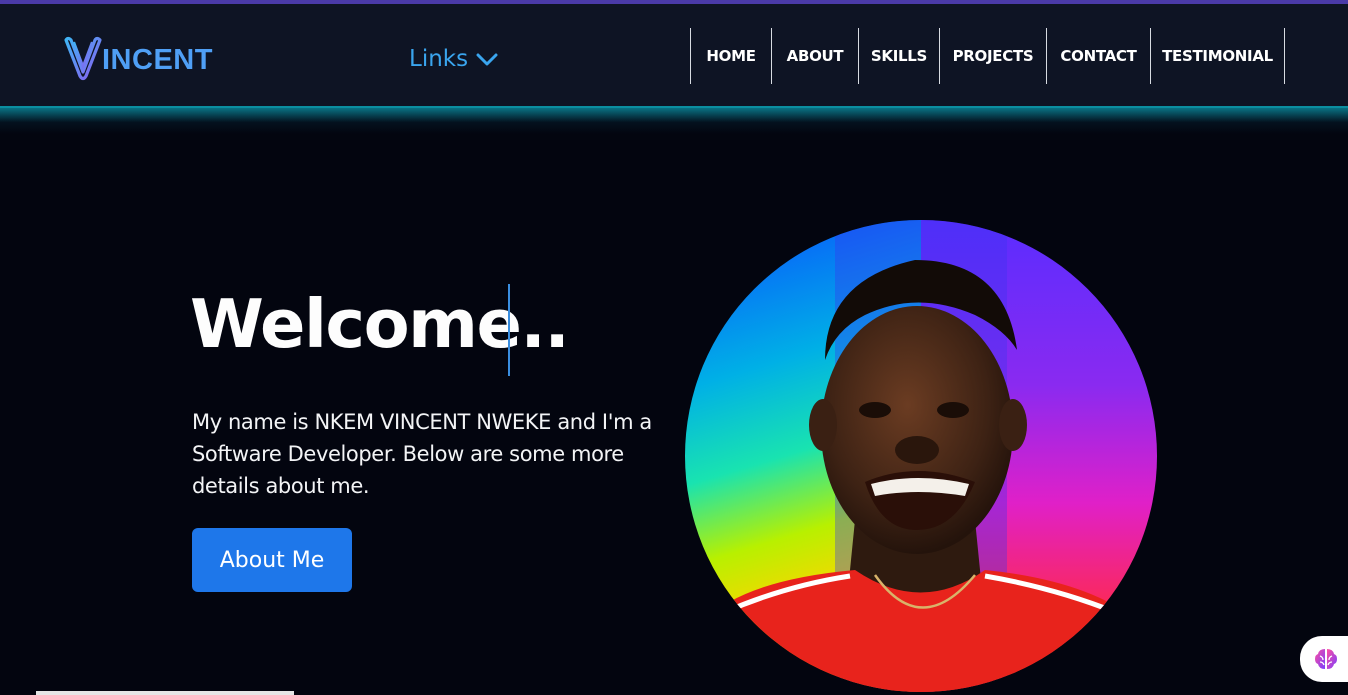 The width and height of the screenshot is (1348, 695). I want to click on links-dropdown: Links, so click(453, 59).